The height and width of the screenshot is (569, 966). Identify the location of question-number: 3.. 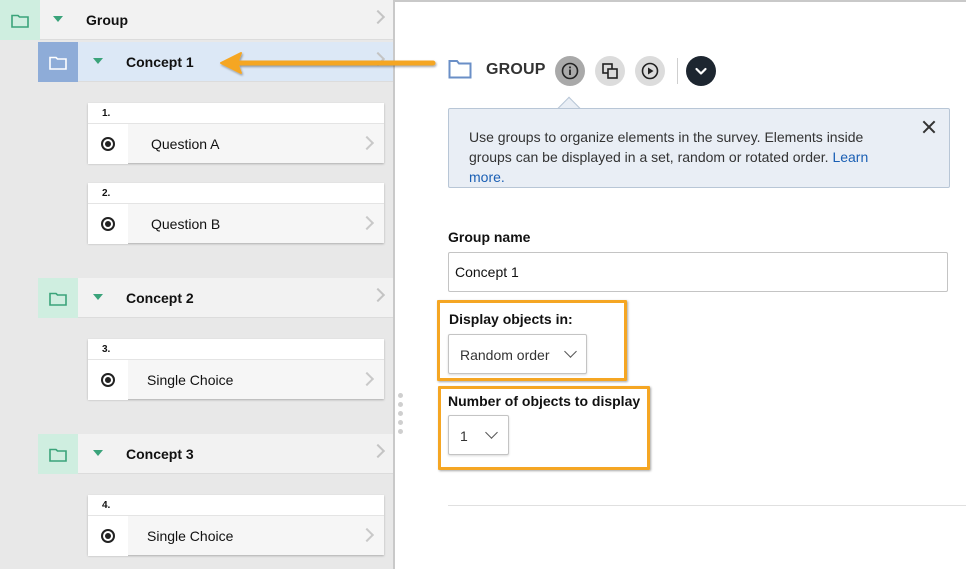
(106, 349).